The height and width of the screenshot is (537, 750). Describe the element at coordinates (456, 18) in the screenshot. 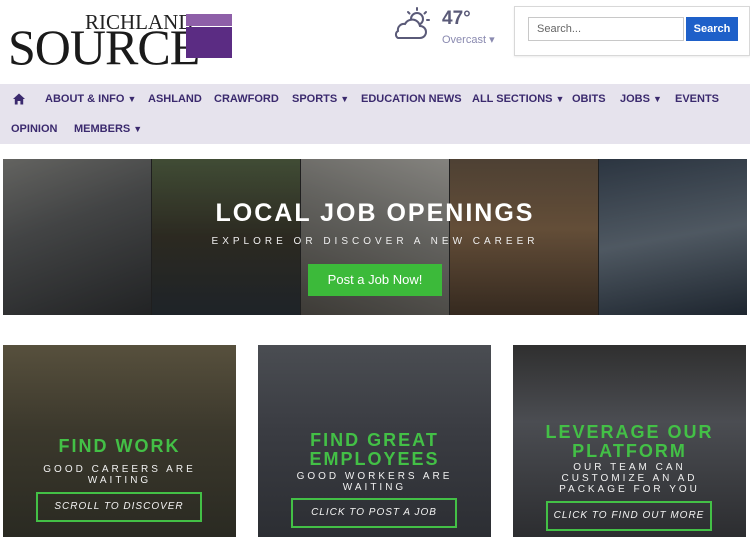

I see `weather-temperature: 47°` at that location.